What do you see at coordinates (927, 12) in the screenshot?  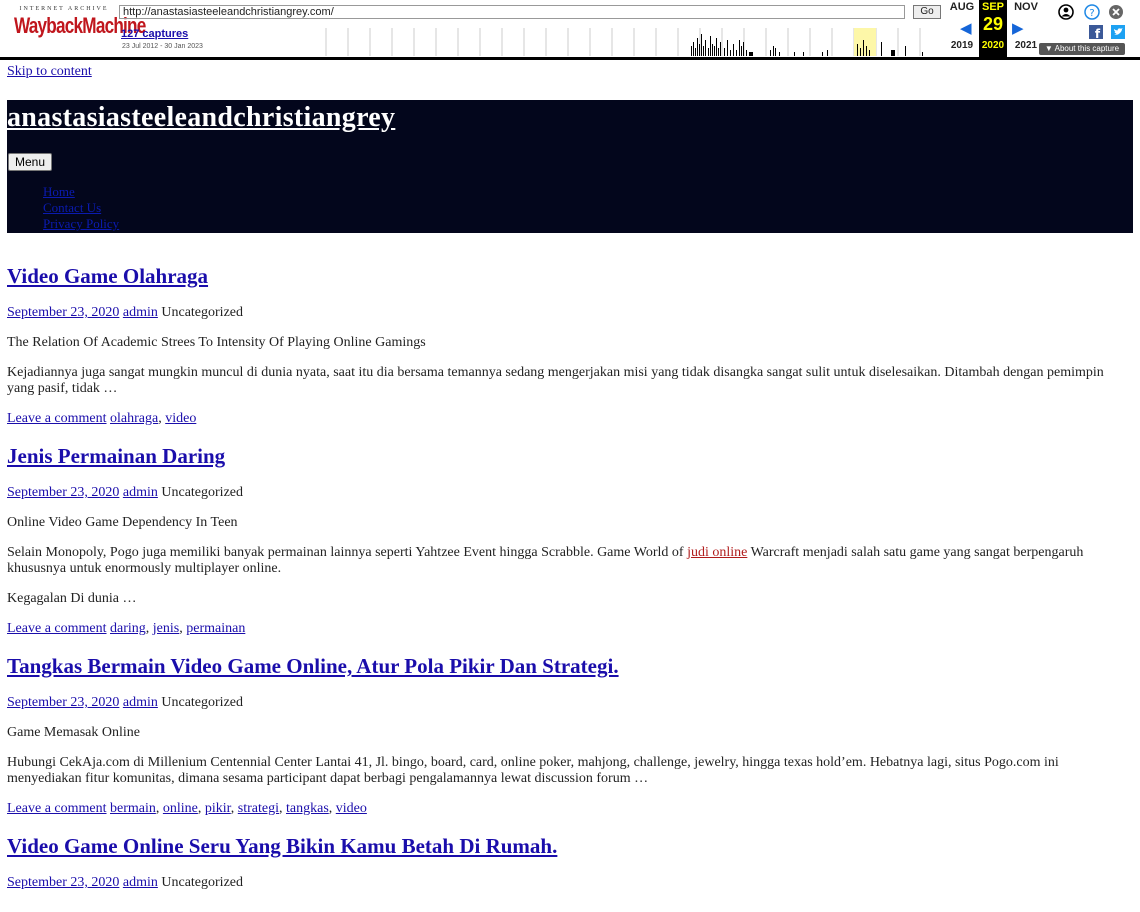 I see `go-button: Go` at bounding box center [927, 12].